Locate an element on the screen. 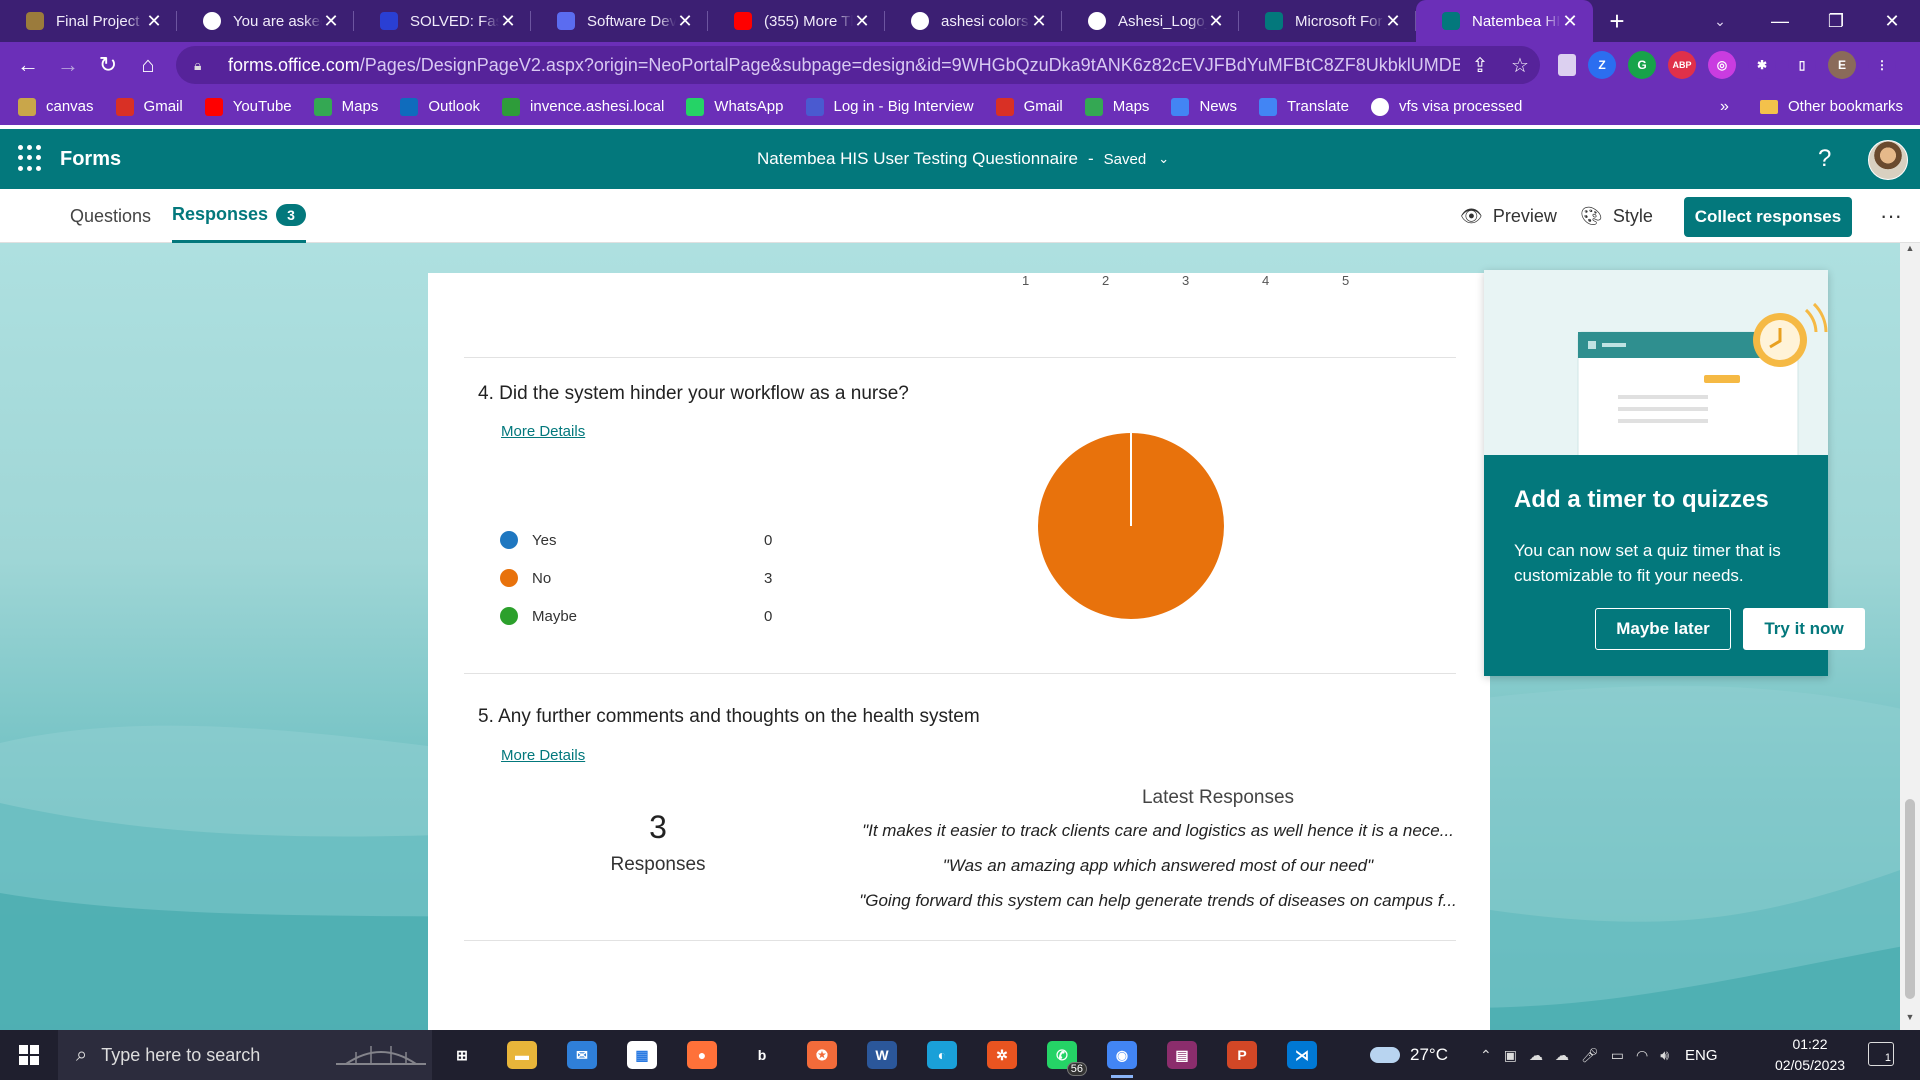 The image size is (1920, 1080). preview-button: 👁︎ Preview is located at coordinates (1508, 216).